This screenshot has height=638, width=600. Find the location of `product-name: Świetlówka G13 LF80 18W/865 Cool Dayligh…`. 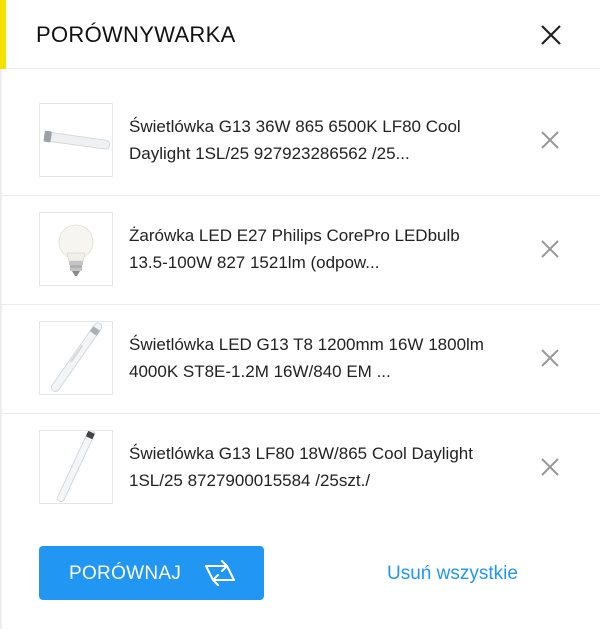

product-name: Świetlówka G13 LF80 18W/865 Cool Dayligh… is located at coordinates (309, 467).